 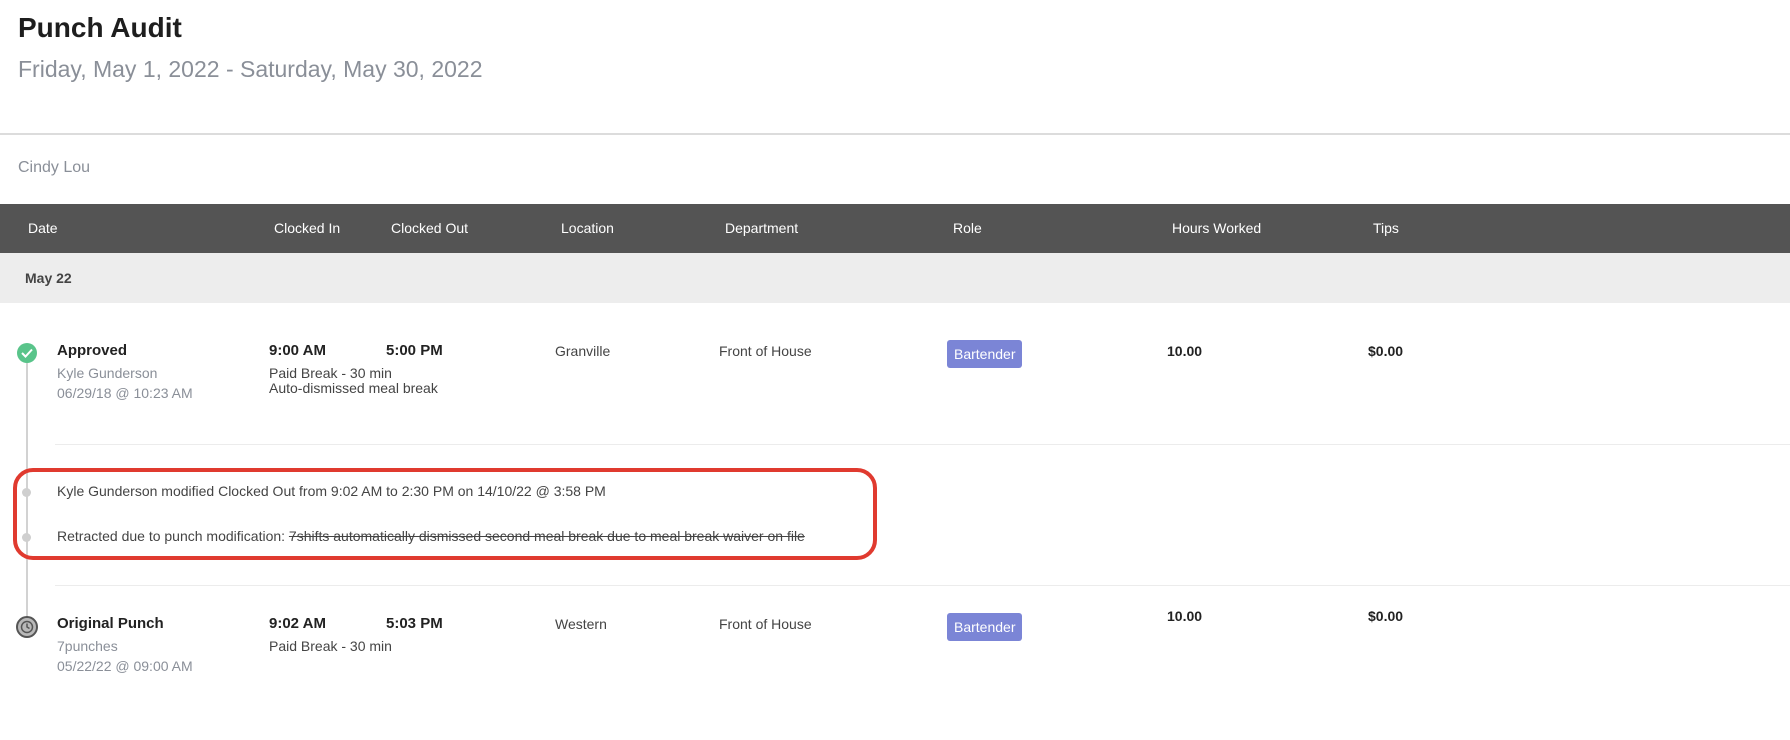 I want to click on date-group-label: May 22, so click(x=48, y=278).